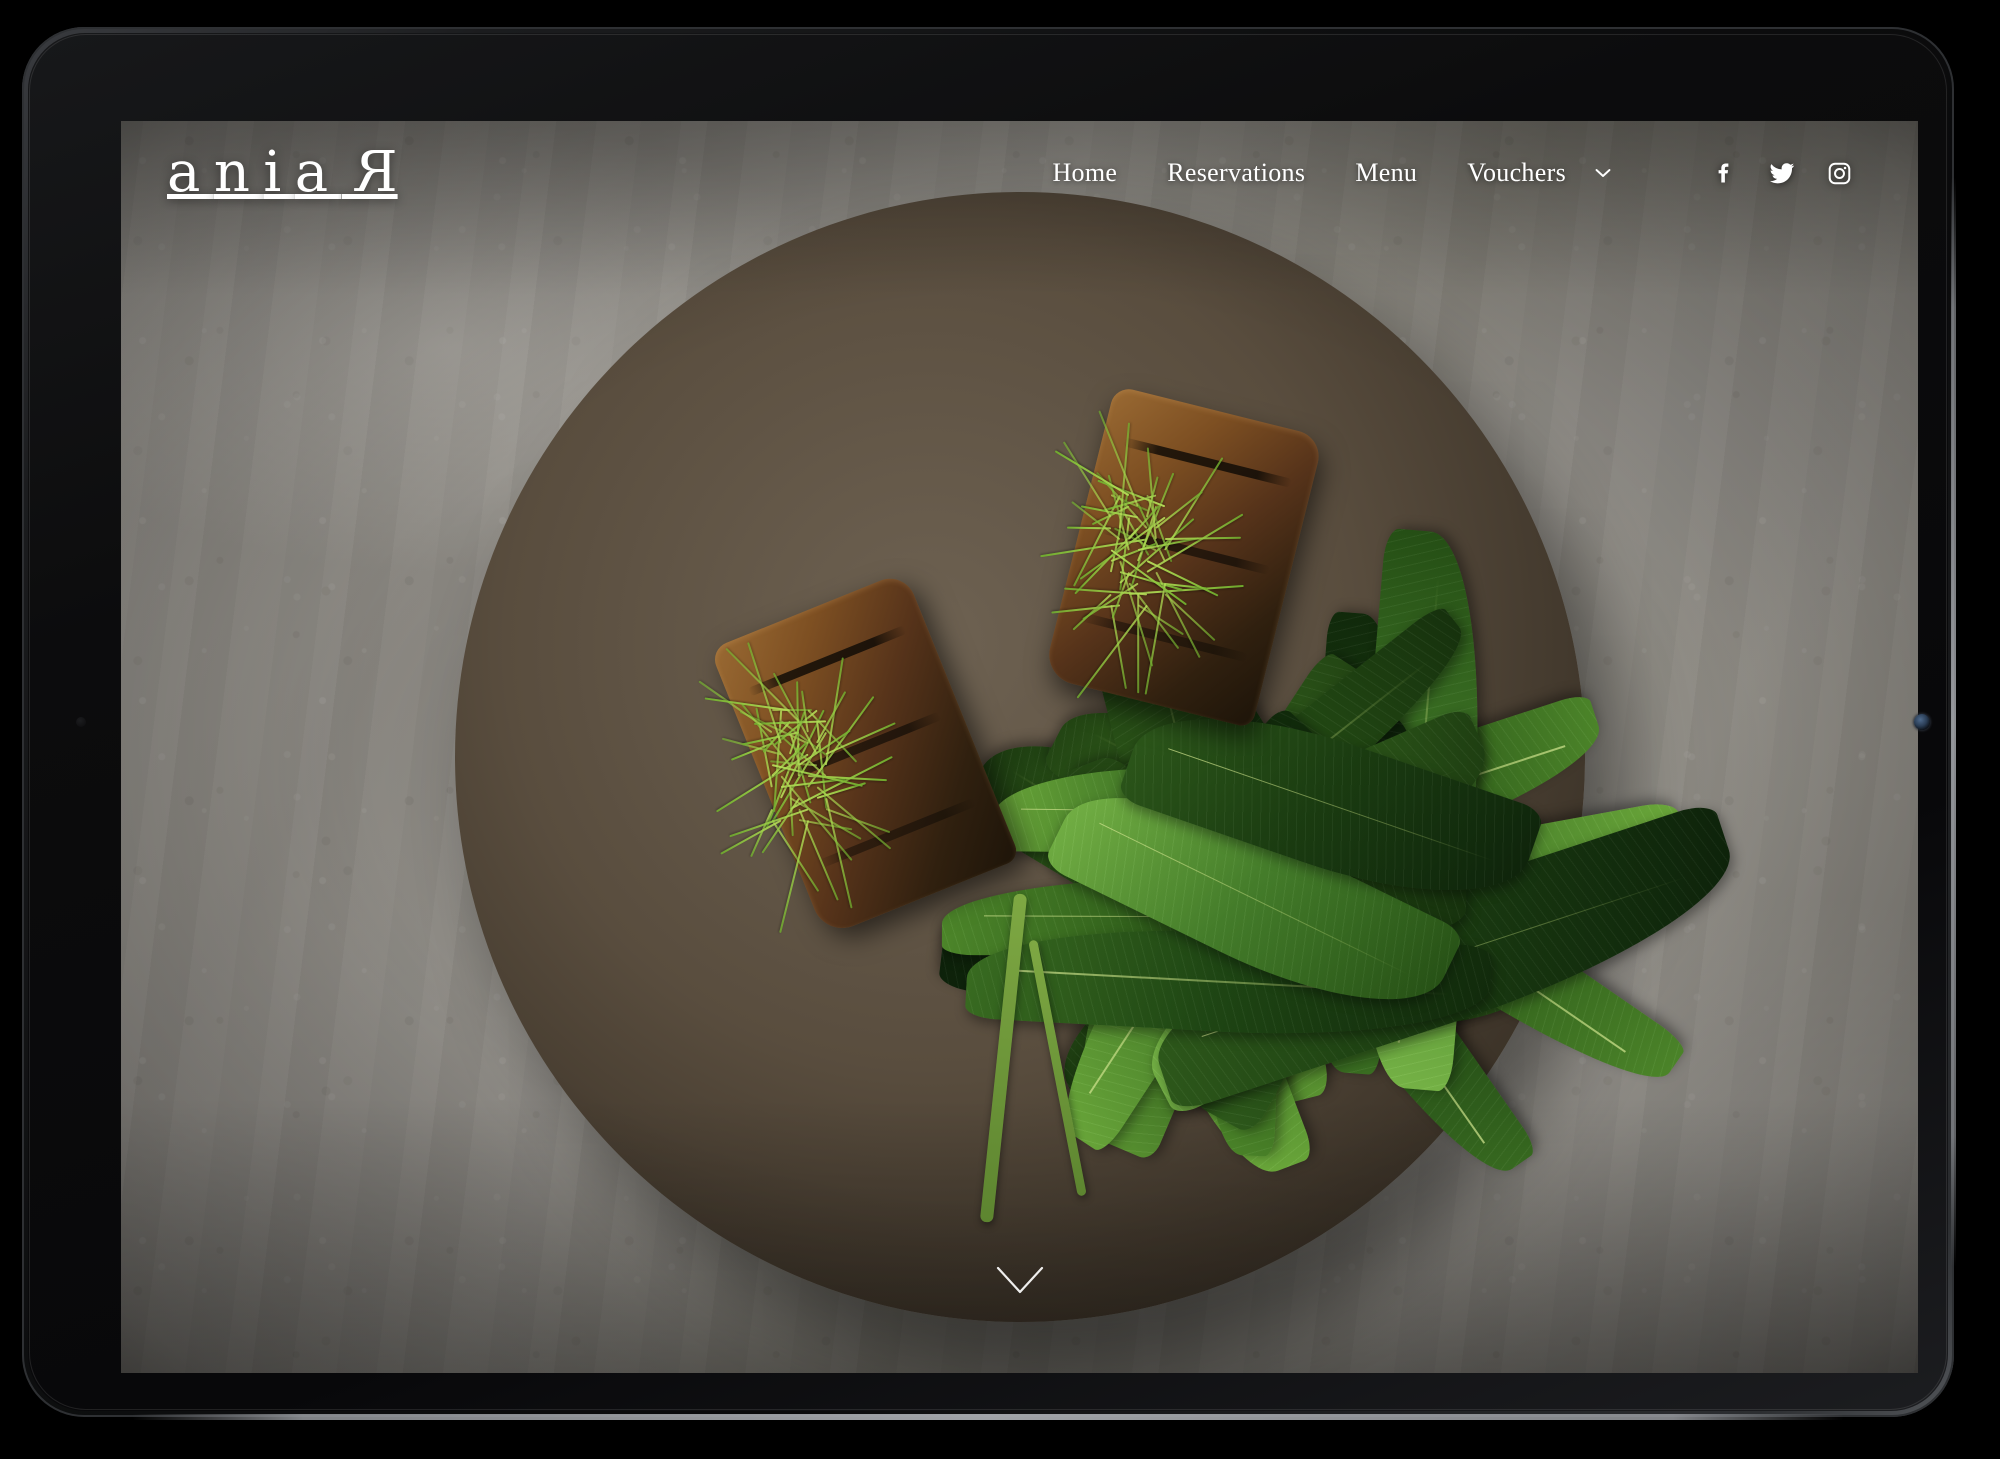  I want to click on nav-link-home: Home, so click(1084, 173).